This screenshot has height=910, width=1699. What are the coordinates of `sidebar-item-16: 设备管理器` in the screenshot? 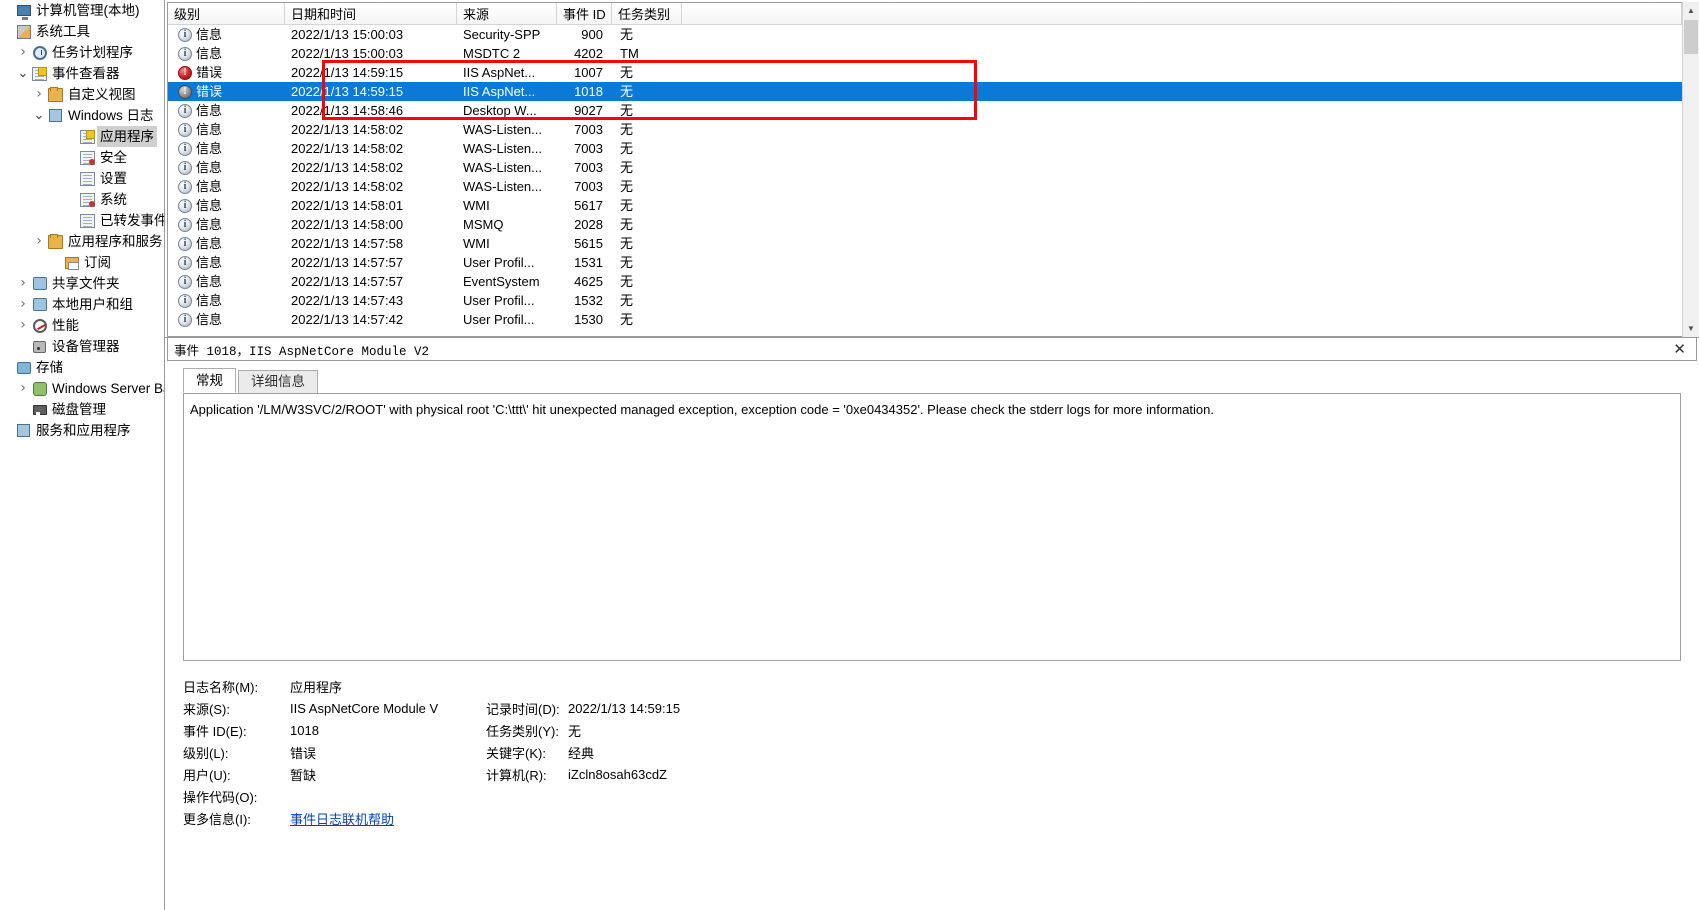 It's located at (82, 346).